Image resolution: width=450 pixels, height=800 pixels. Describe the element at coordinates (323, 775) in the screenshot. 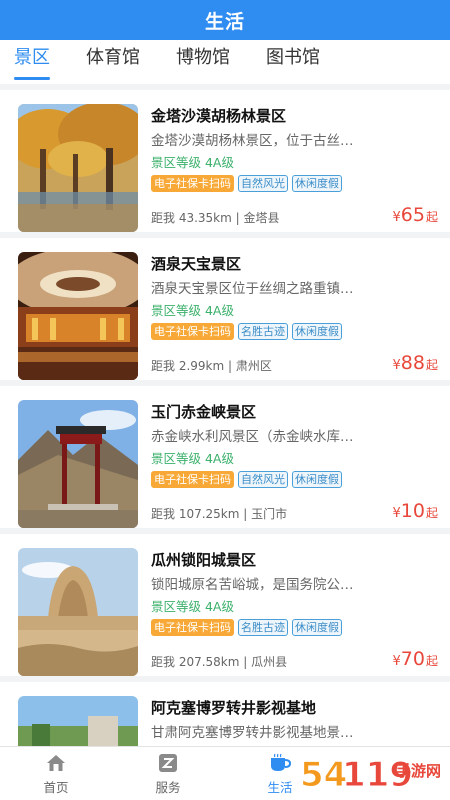

I see `svg-text: 54` at that location.